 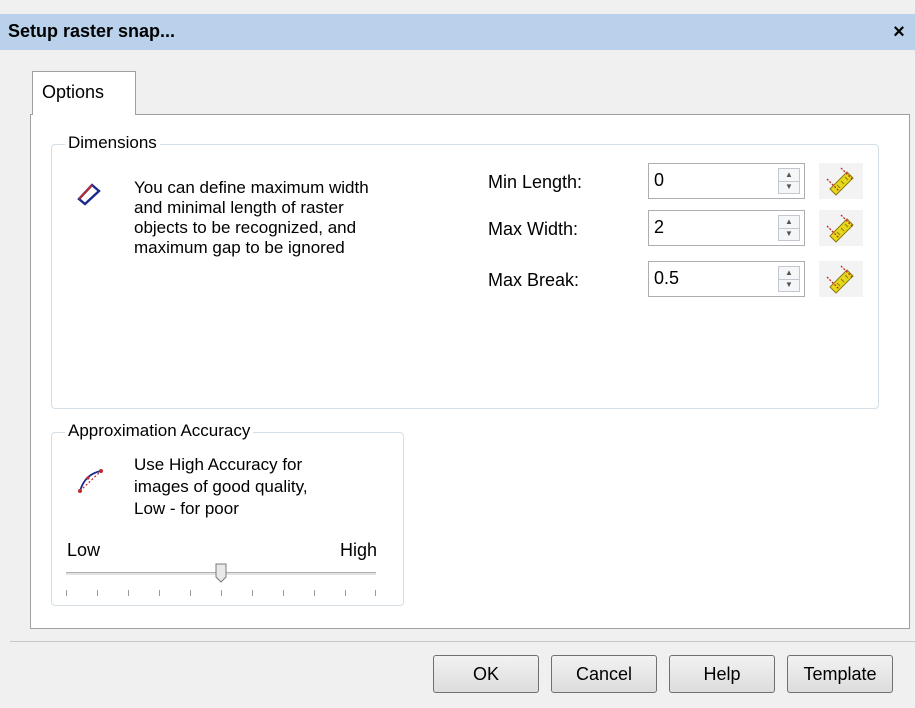 I want to click on max-break-spinbox: 0.5 ▲ ▼, so click(x=726, y=279).